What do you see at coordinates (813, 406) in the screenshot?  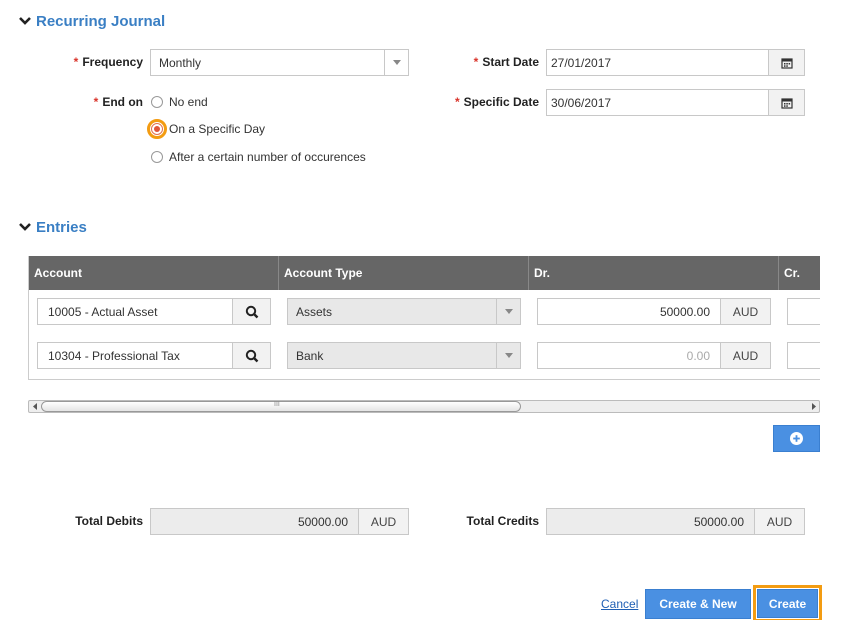 I see `scroll-right-icon` at bounding box center [813, 406].